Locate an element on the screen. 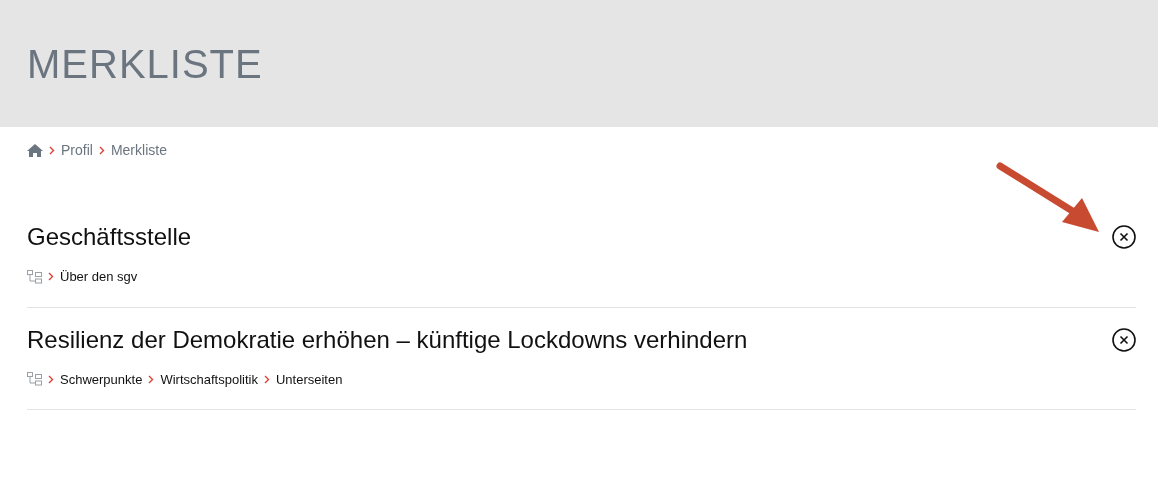 The width and height of the screenshot is (1158, 482). path-link: Wirtschaftspolitik is located at coordinates (209, 379).